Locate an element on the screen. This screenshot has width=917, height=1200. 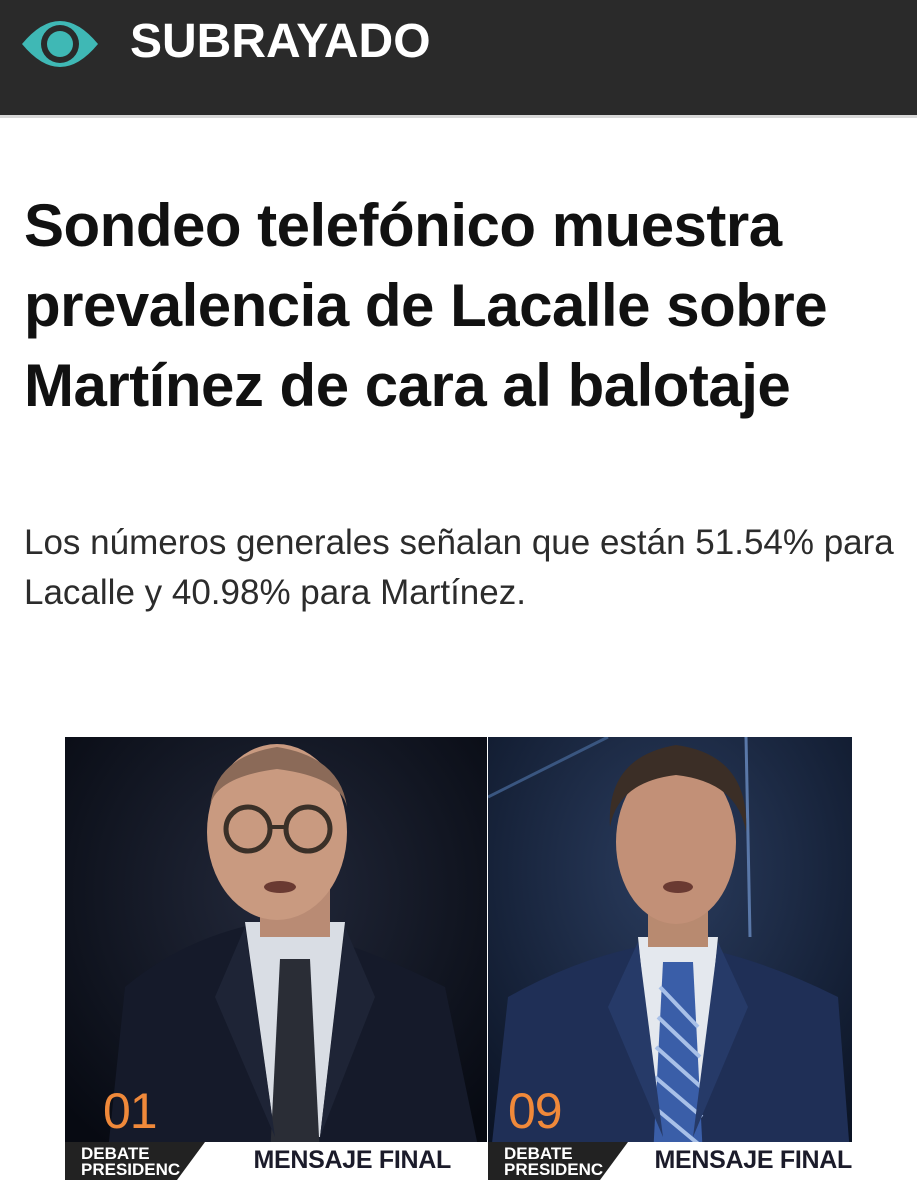
eye-logo-icon is located at coordinates (60, 44).